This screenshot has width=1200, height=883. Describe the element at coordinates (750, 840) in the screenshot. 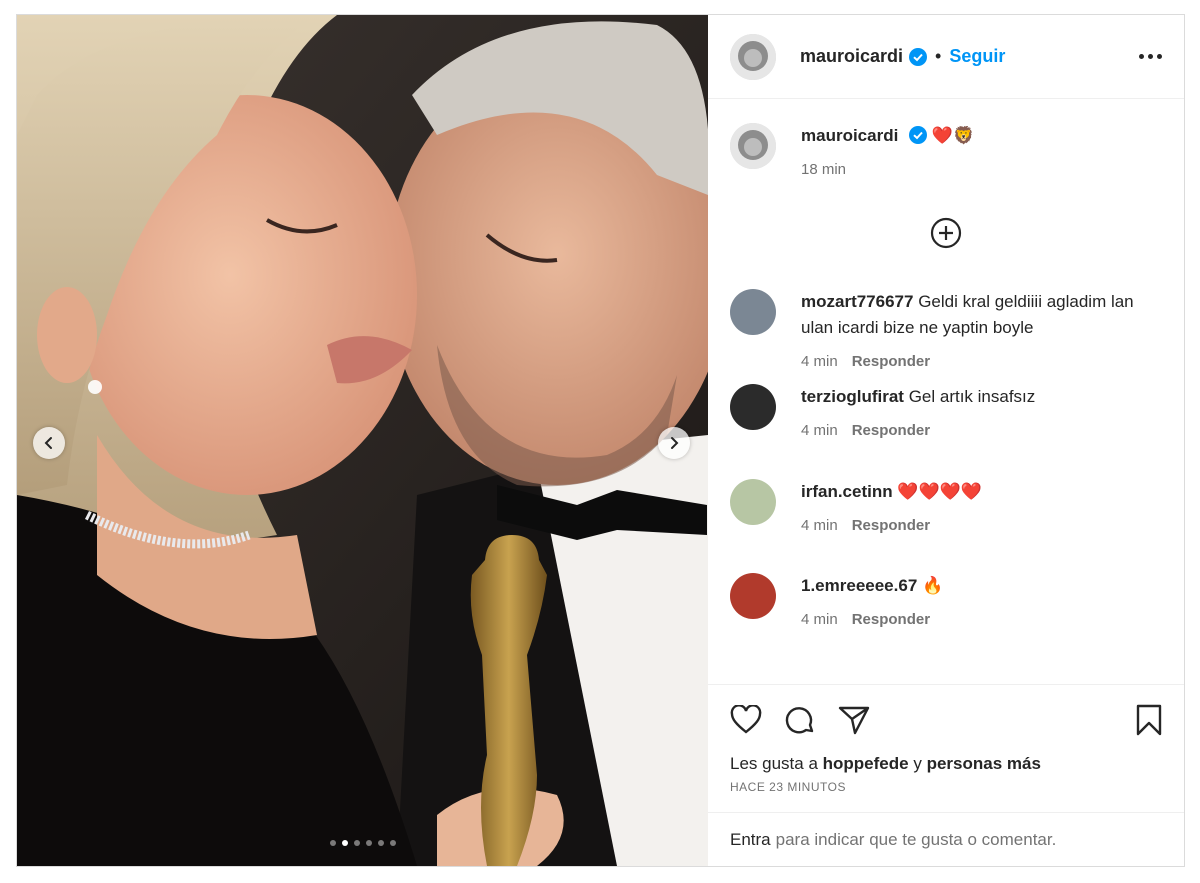

I see `login-link: Entra` at that location.